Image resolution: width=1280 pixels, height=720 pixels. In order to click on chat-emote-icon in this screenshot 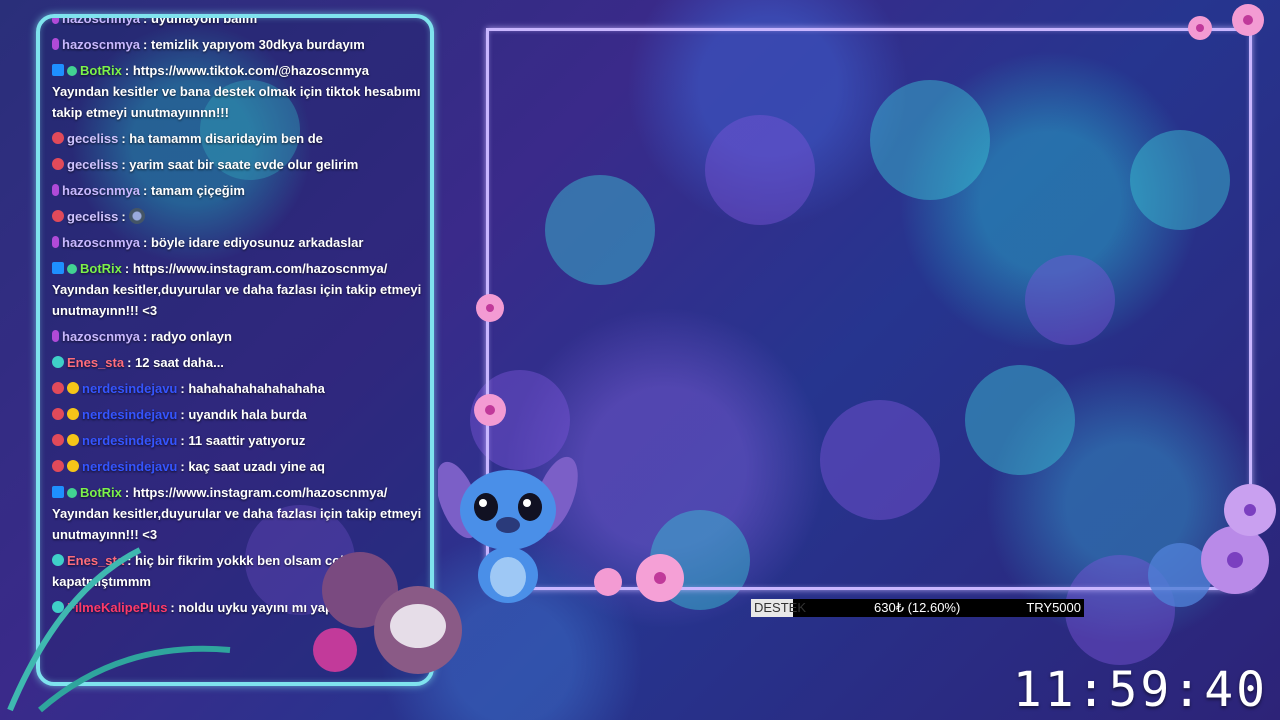, I will do `click(137, 216)`.